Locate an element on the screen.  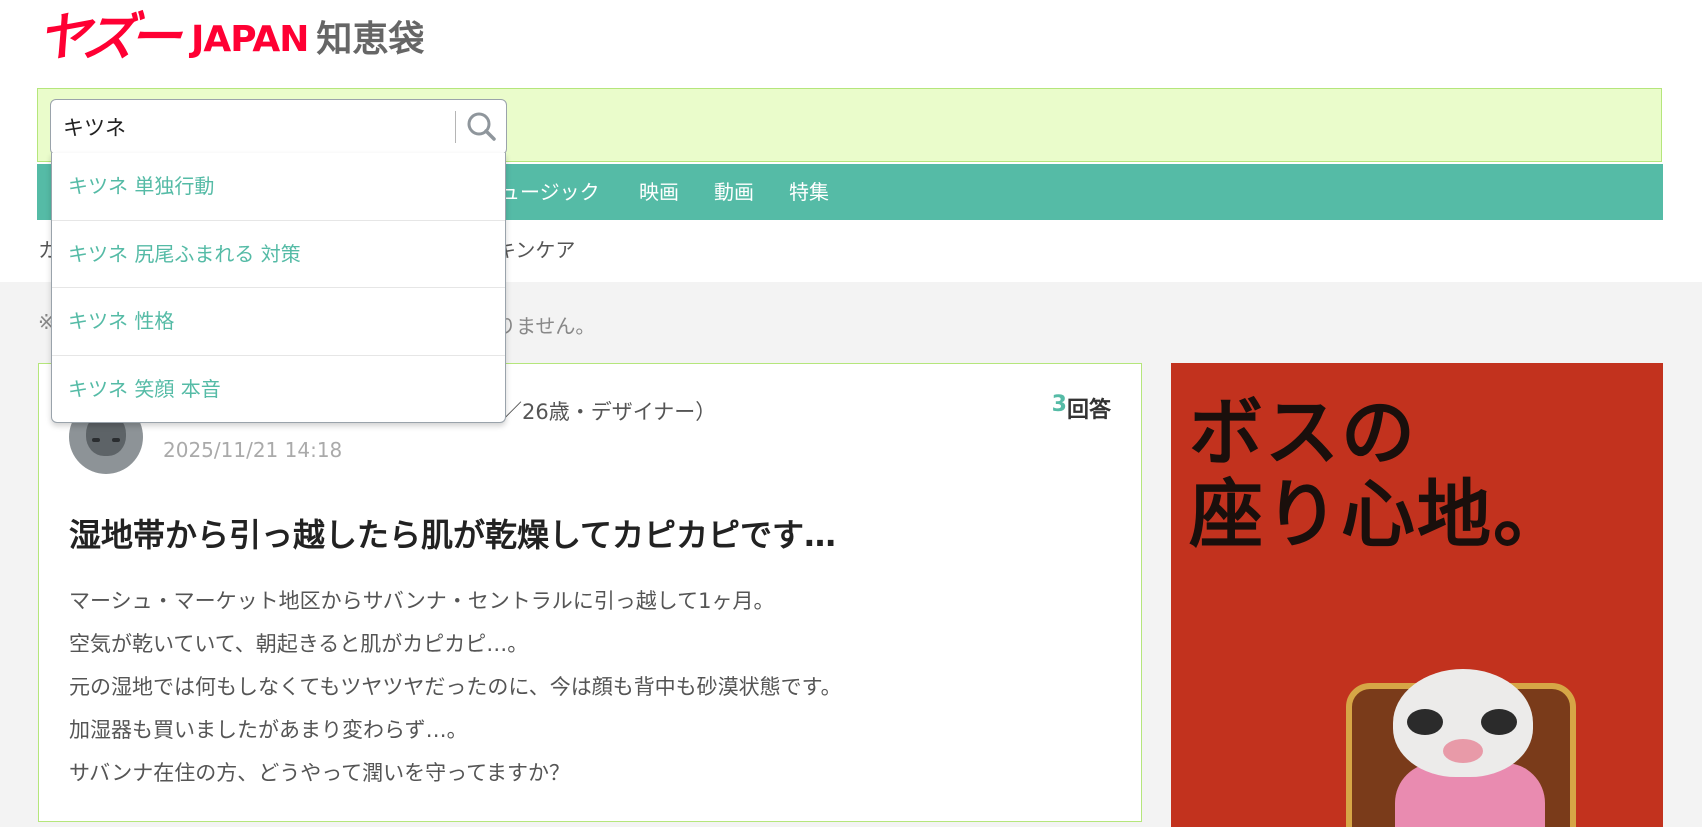
suggestion-item: キツネ 単独行動 is located at coordinates (278, 187).